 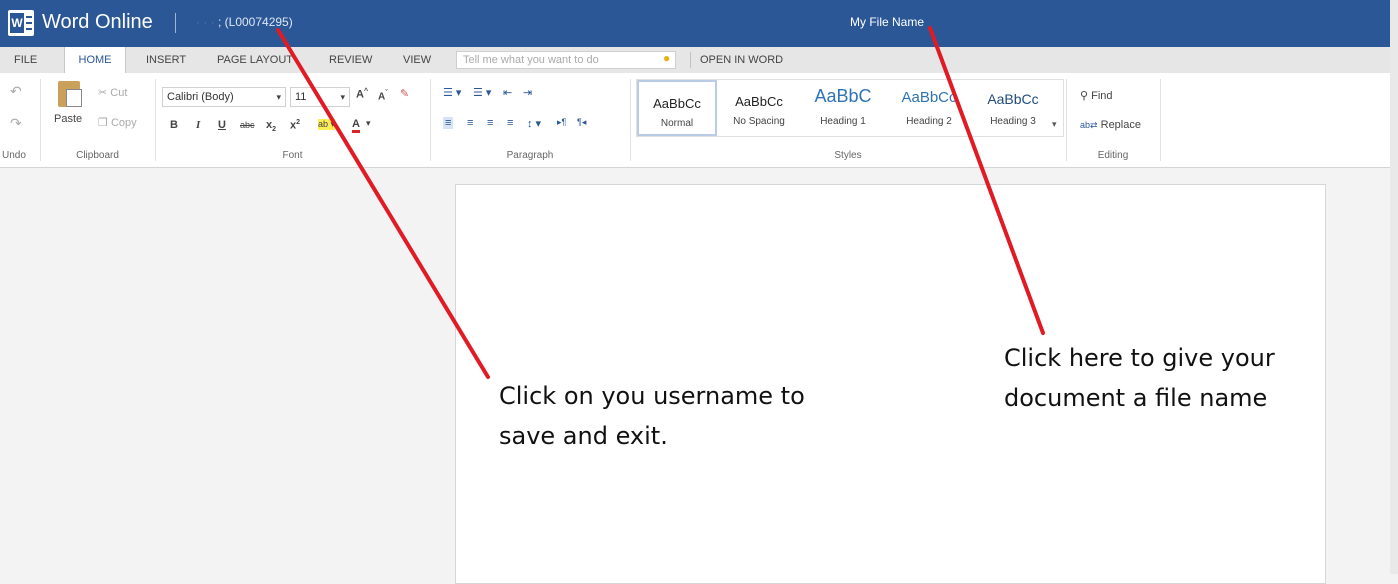 What do you see at coordinates (200, 97) in the screenshot?
I see `font-name-value: Calibri (Body)` at bounding box center [200, 97].